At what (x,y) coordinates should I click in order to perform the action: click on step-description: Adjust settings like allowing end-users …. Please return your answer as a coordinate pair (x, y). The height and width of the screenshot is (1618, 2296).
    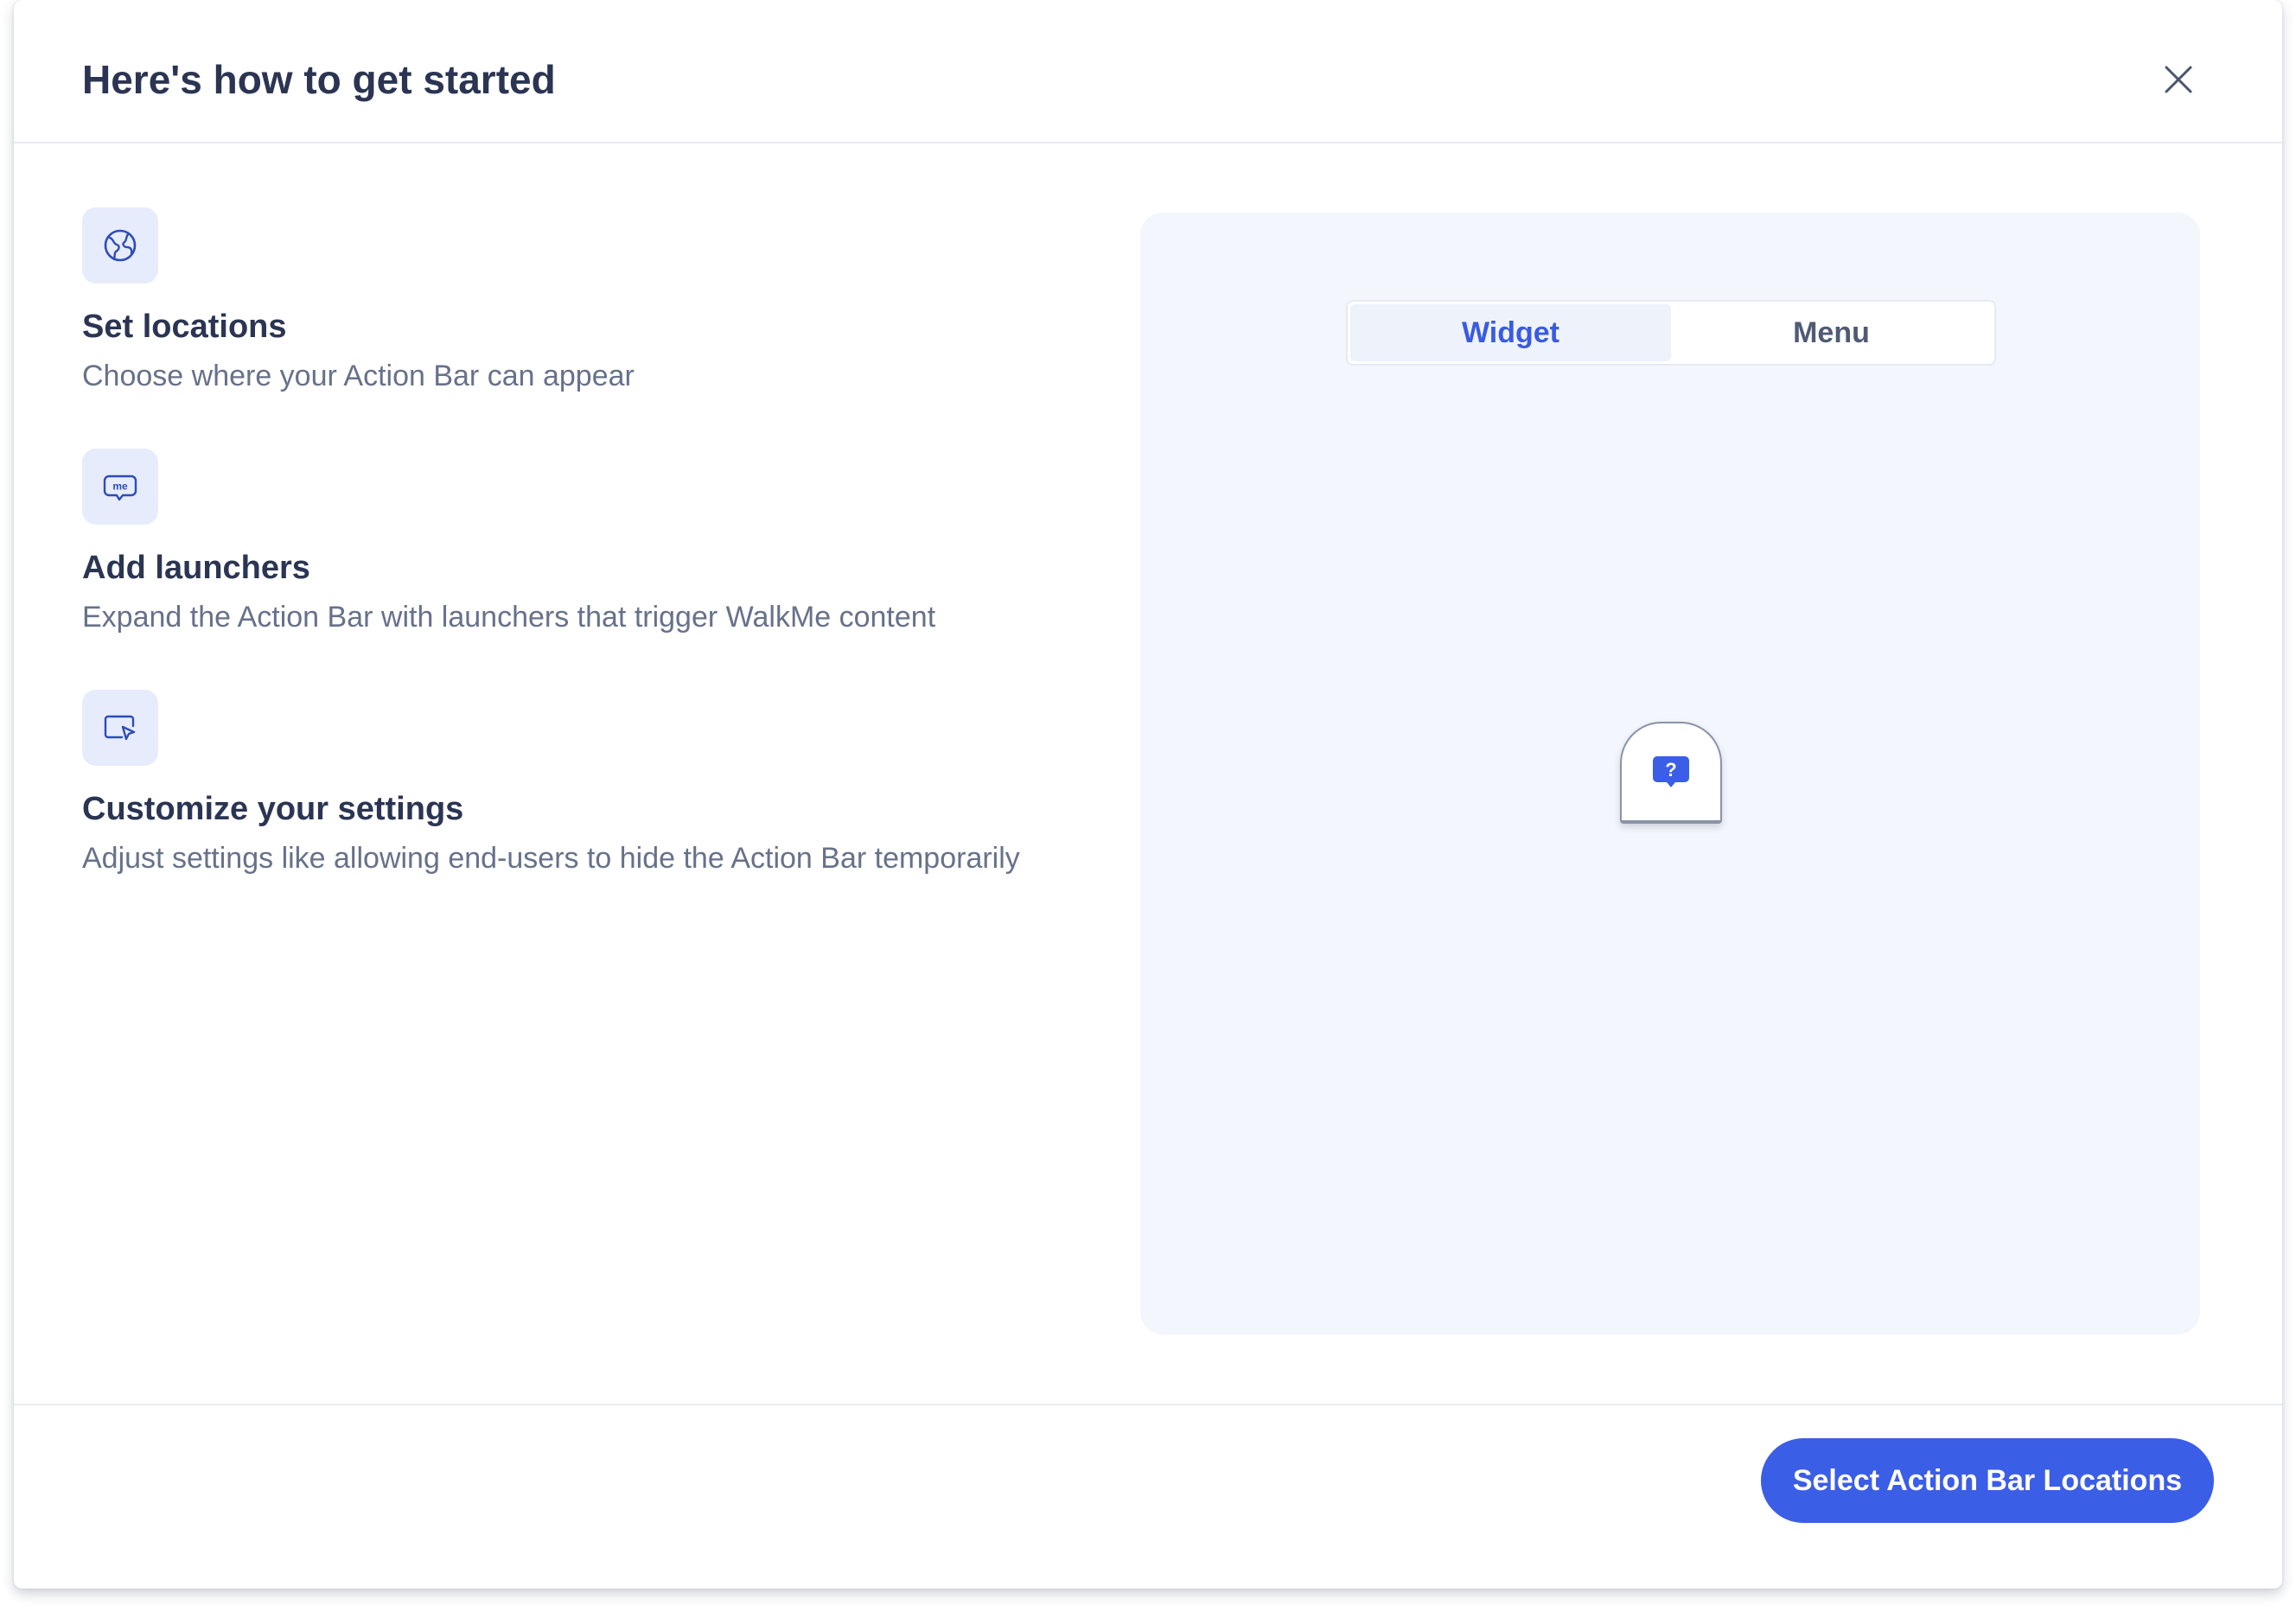
    Looking at the image, I should click on (551, 859).